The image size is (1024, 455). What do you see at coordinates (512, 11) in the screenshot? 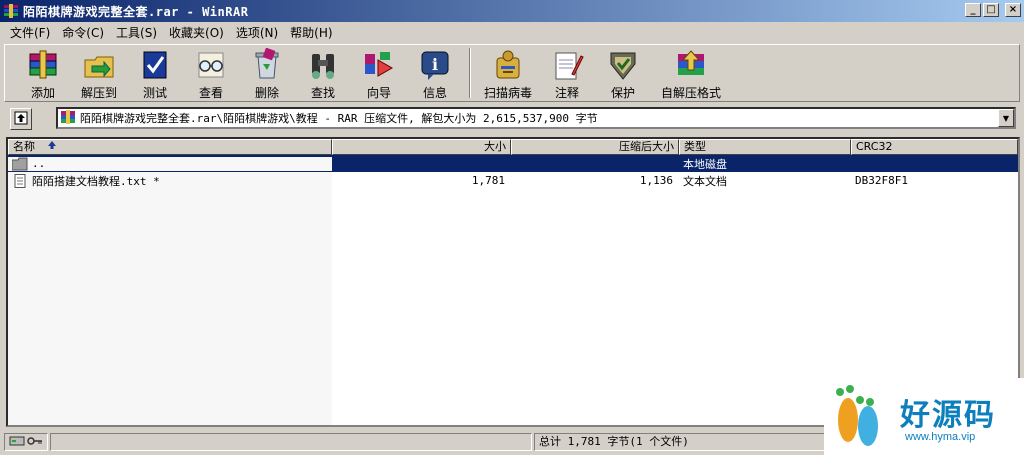
I see `title-bar: 陌陌棋牌游戏完整全套.rar - WinRAR _ □ ×` at bounding box center [512, 11].